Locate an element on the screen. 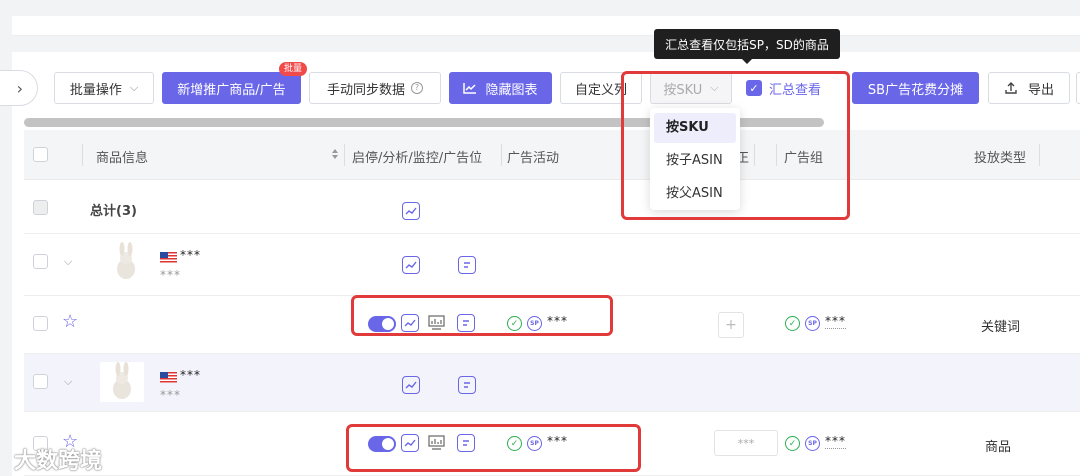  hide-chart-button: 隐藏图表 is located at coordinates (500, 88).